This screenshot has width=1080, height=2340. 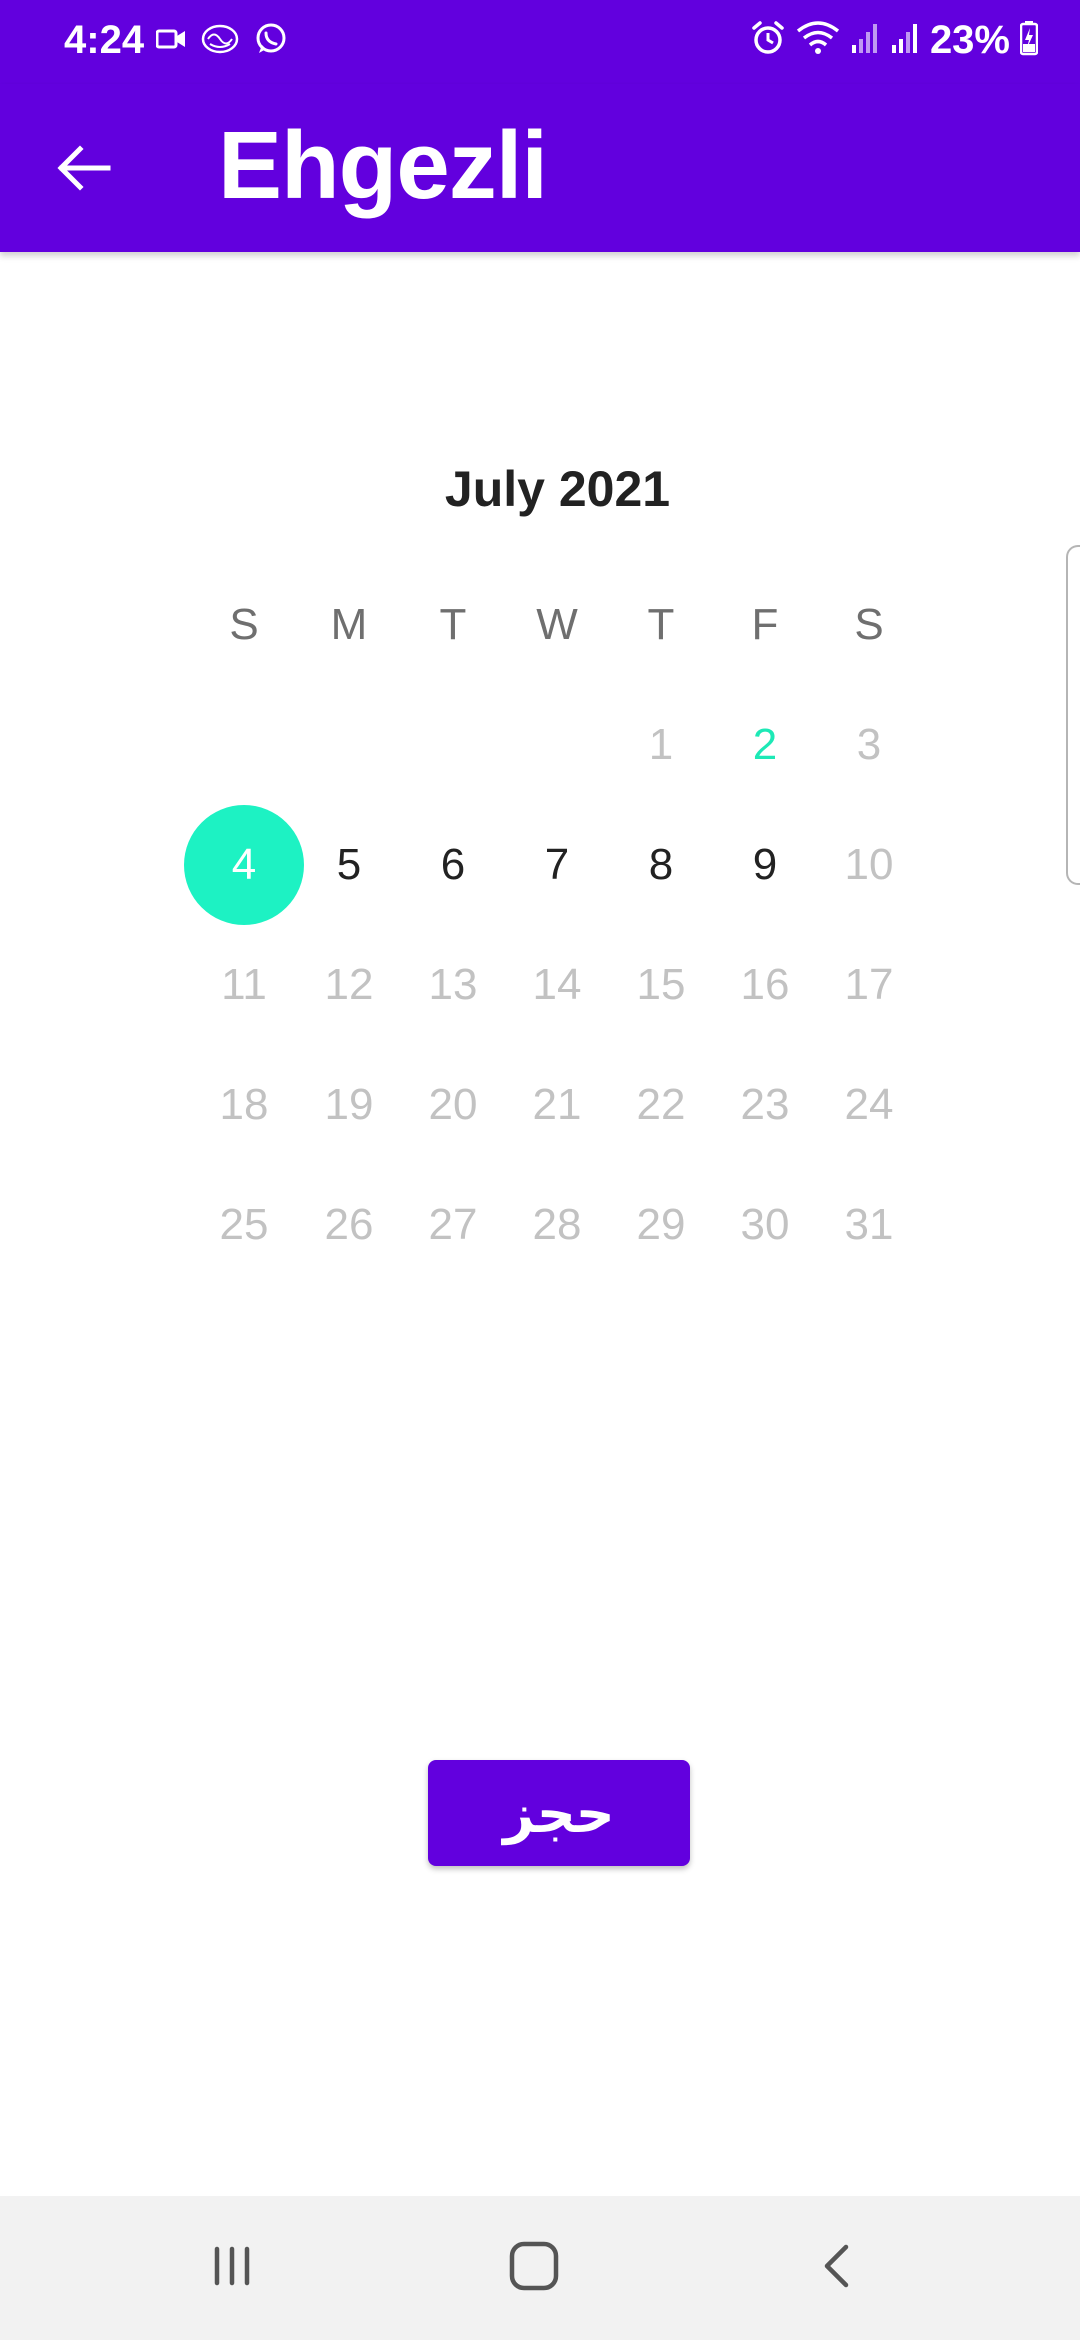 I want to click on nav-back-button, so click(x=838, y=2268).